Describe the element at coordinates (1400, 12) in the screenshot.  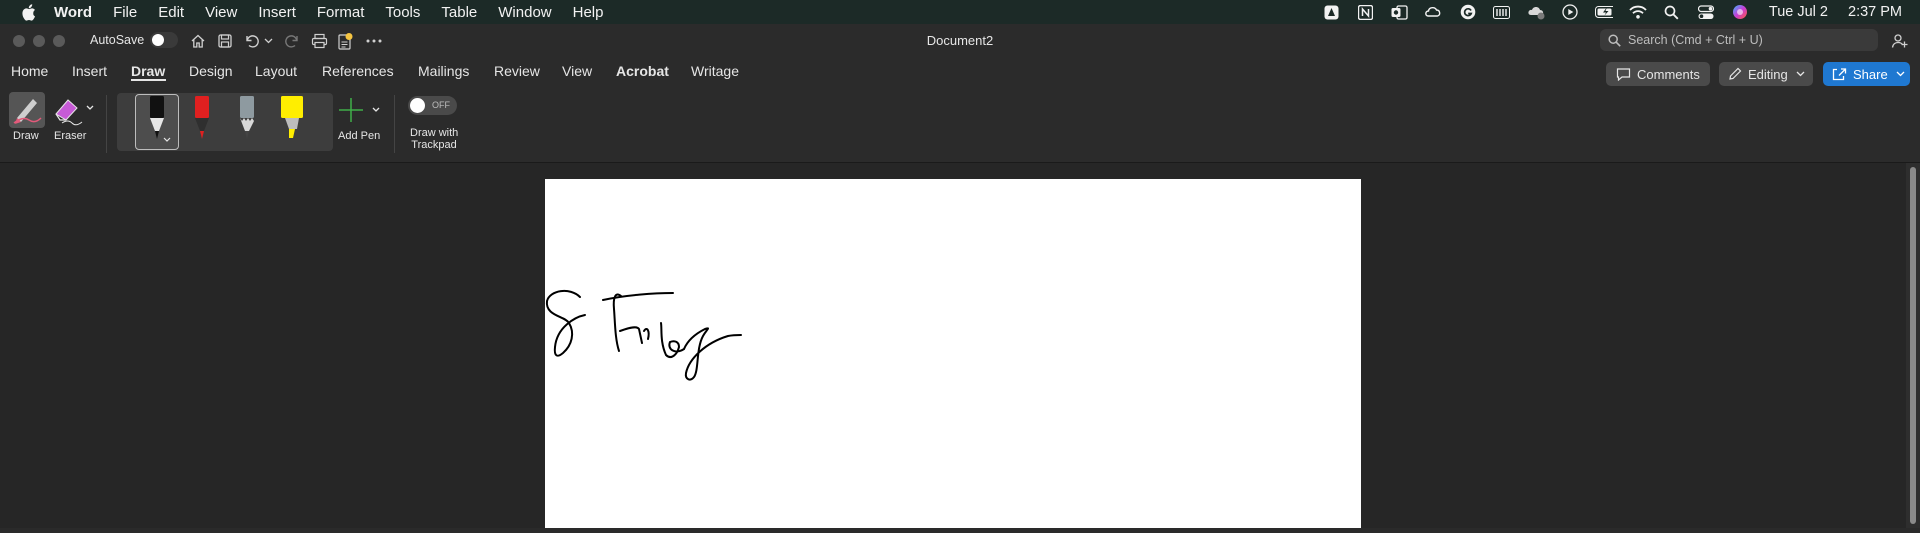
I see `outlook-status-icon` at that location.